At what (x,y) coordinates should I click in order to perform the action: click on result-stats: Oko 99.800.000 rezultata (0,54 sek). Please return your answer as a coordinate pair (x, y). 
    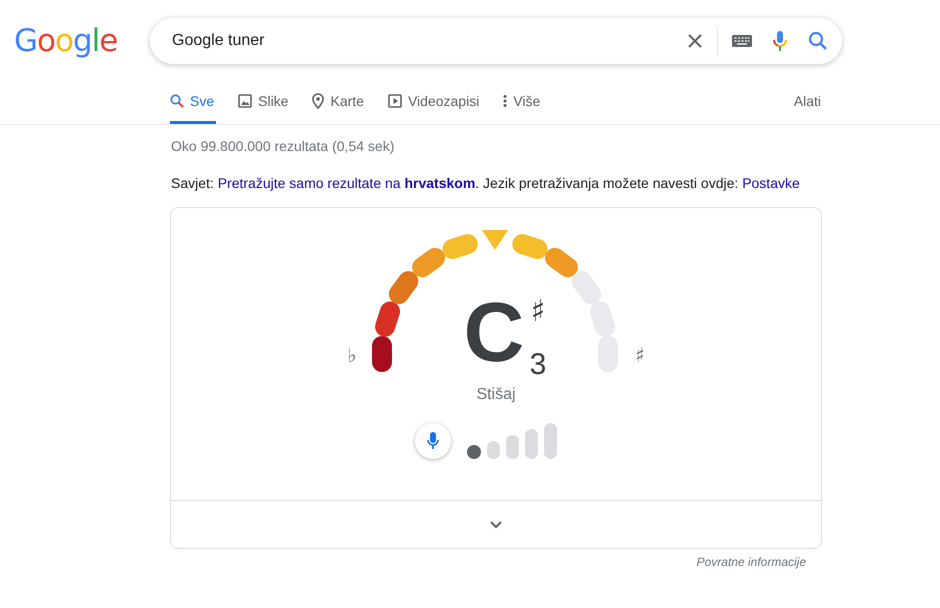
    Looking at the image, I should click on (283, 145).